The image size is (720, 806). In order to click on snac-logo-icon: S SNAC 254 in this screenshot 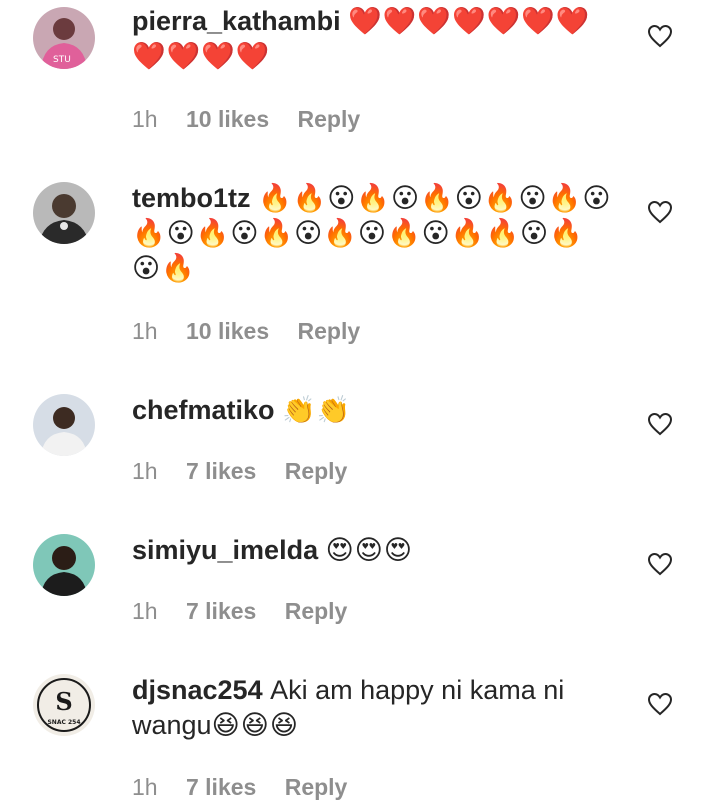, I will do `click(64, 705)`.